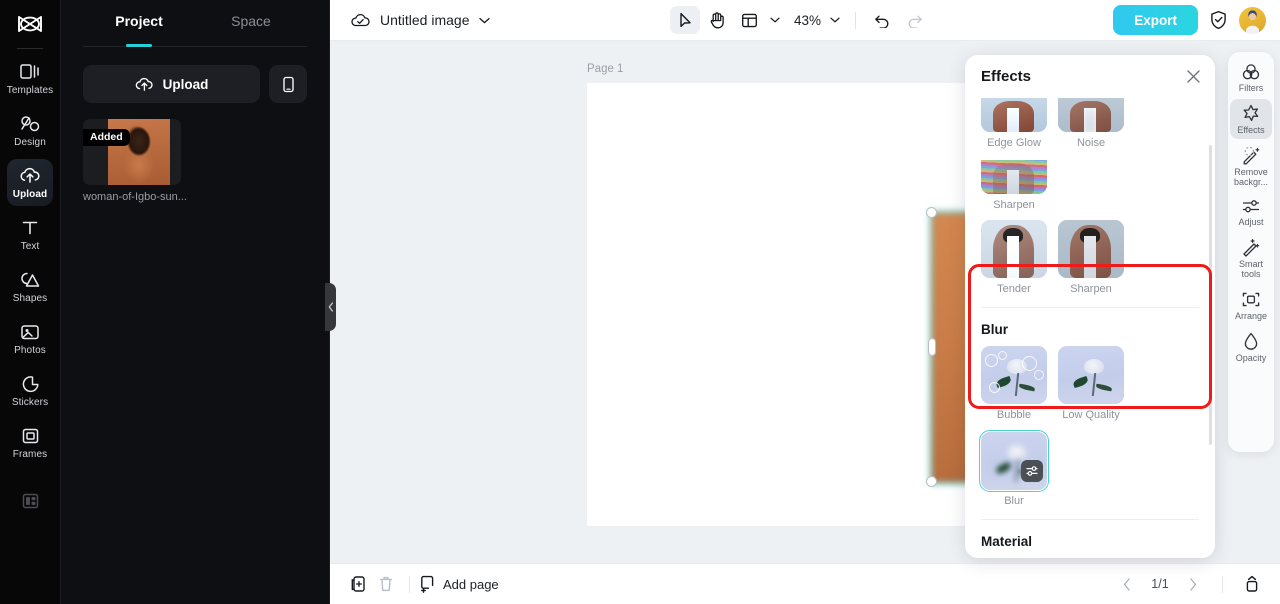 Image resolution: width=1280 pixels, height=604 pixels. Describe the element at coordinates (1252, 20) in the screenshot. I see `user-avatar` at that location.